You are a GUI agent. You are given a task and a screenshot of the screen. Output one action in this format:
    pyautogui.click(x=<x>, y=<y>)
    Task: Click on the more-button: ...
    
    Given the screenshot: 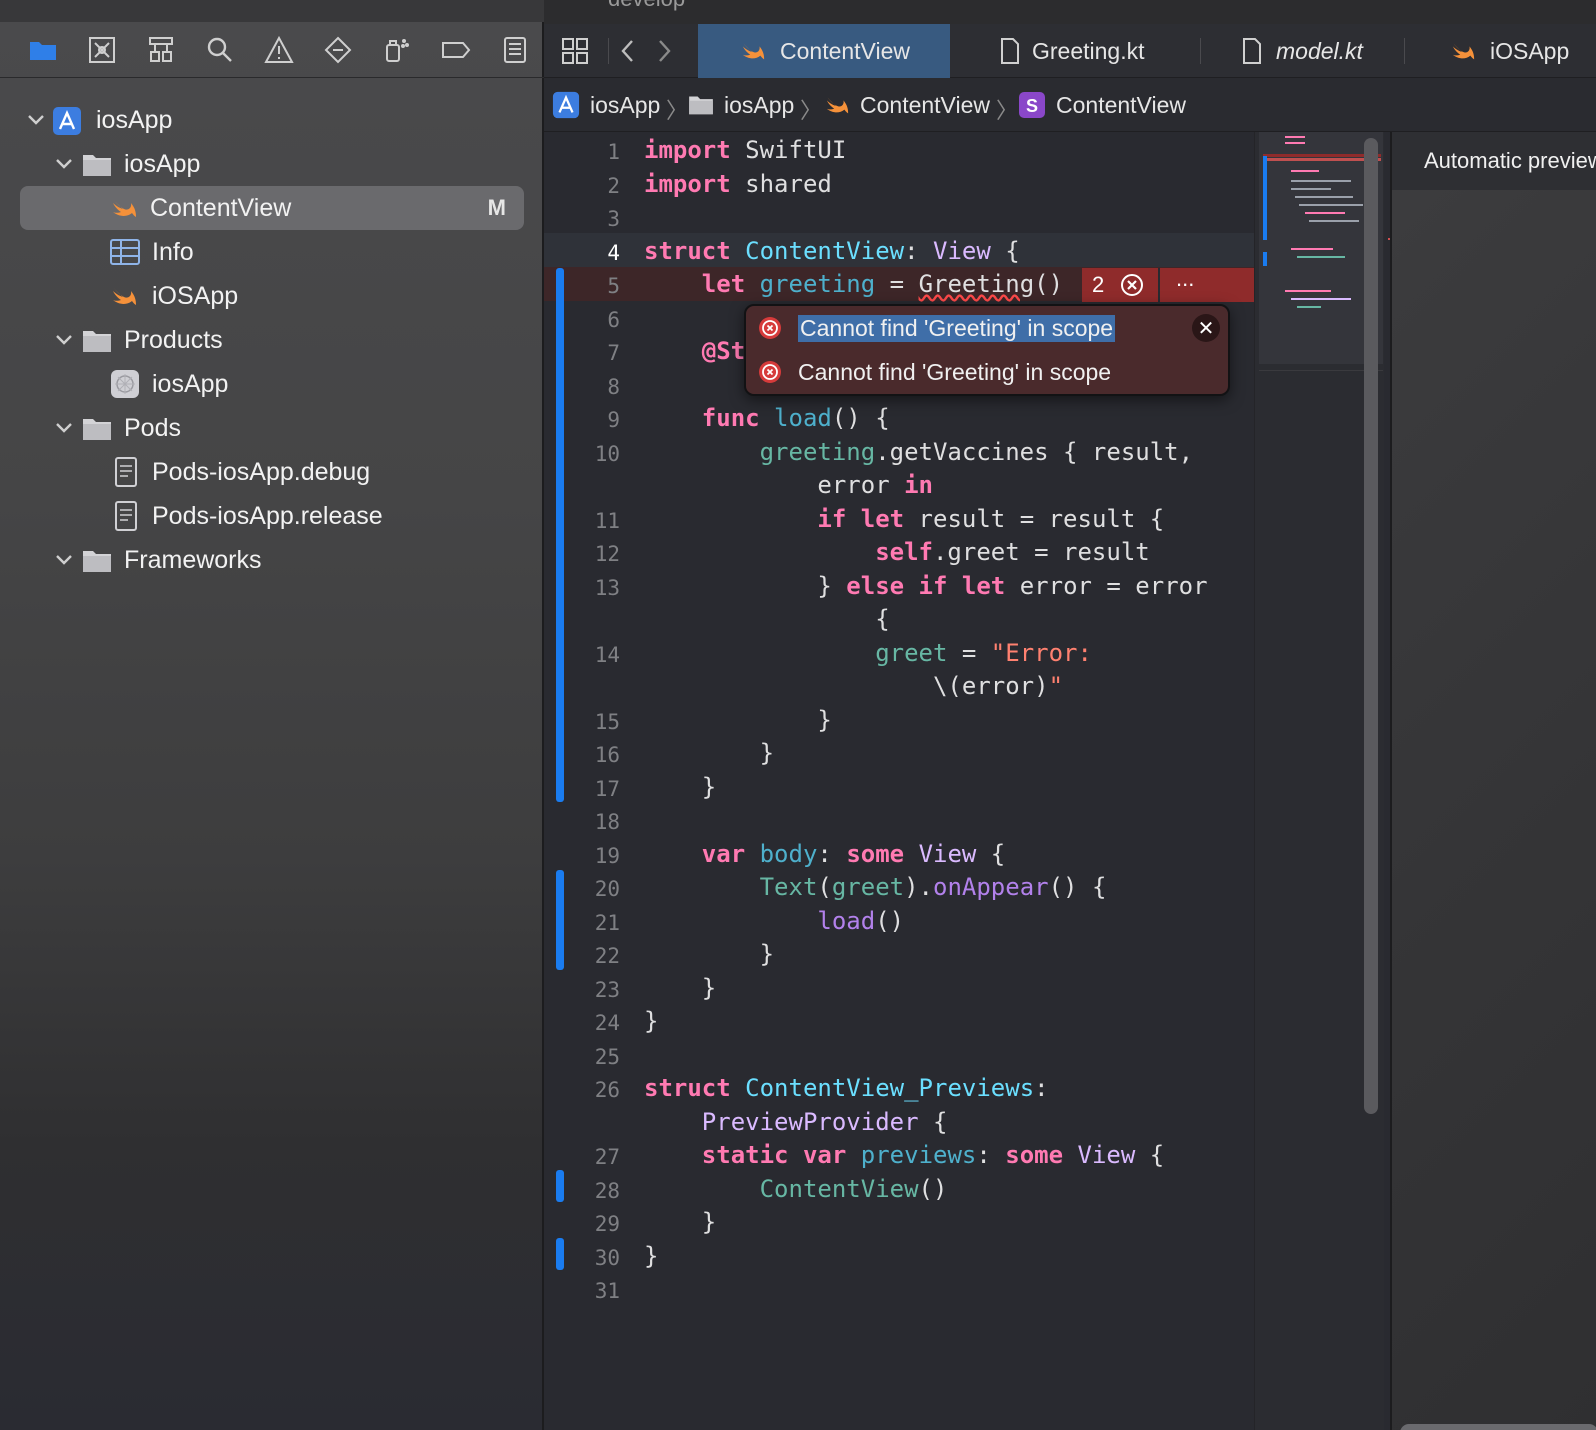 What is the action you would take?
    pyautogui.click(x=1185, y=279)
    